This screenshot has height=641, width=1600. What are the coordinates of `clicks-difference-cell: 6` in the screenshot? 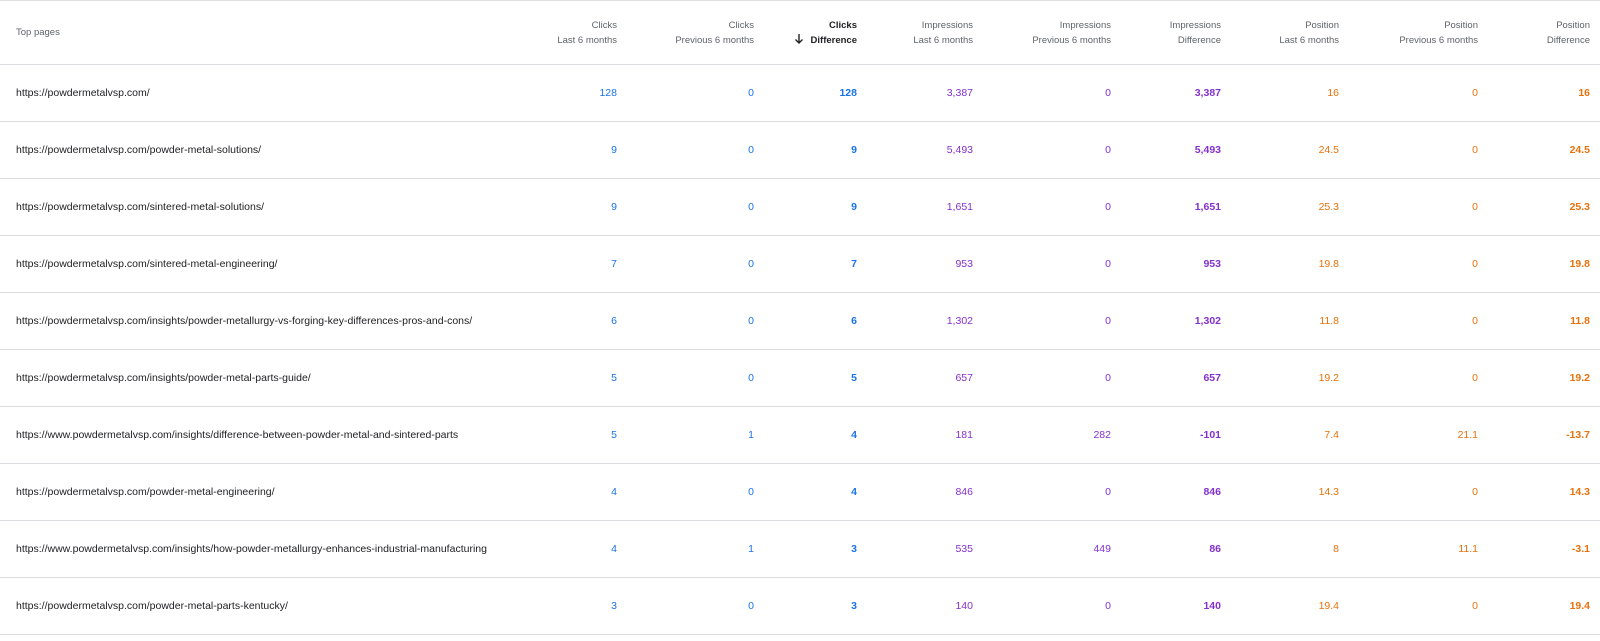 It's located at (854, 321).